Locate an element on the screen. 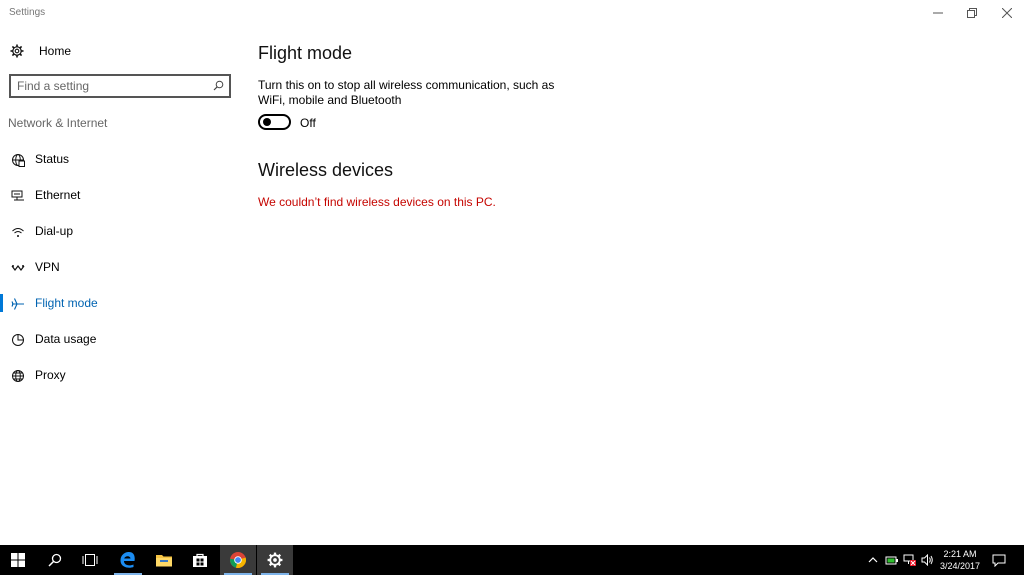  clock: 2:21 AM 3/24/2017 is located at coordinates (960, 560).